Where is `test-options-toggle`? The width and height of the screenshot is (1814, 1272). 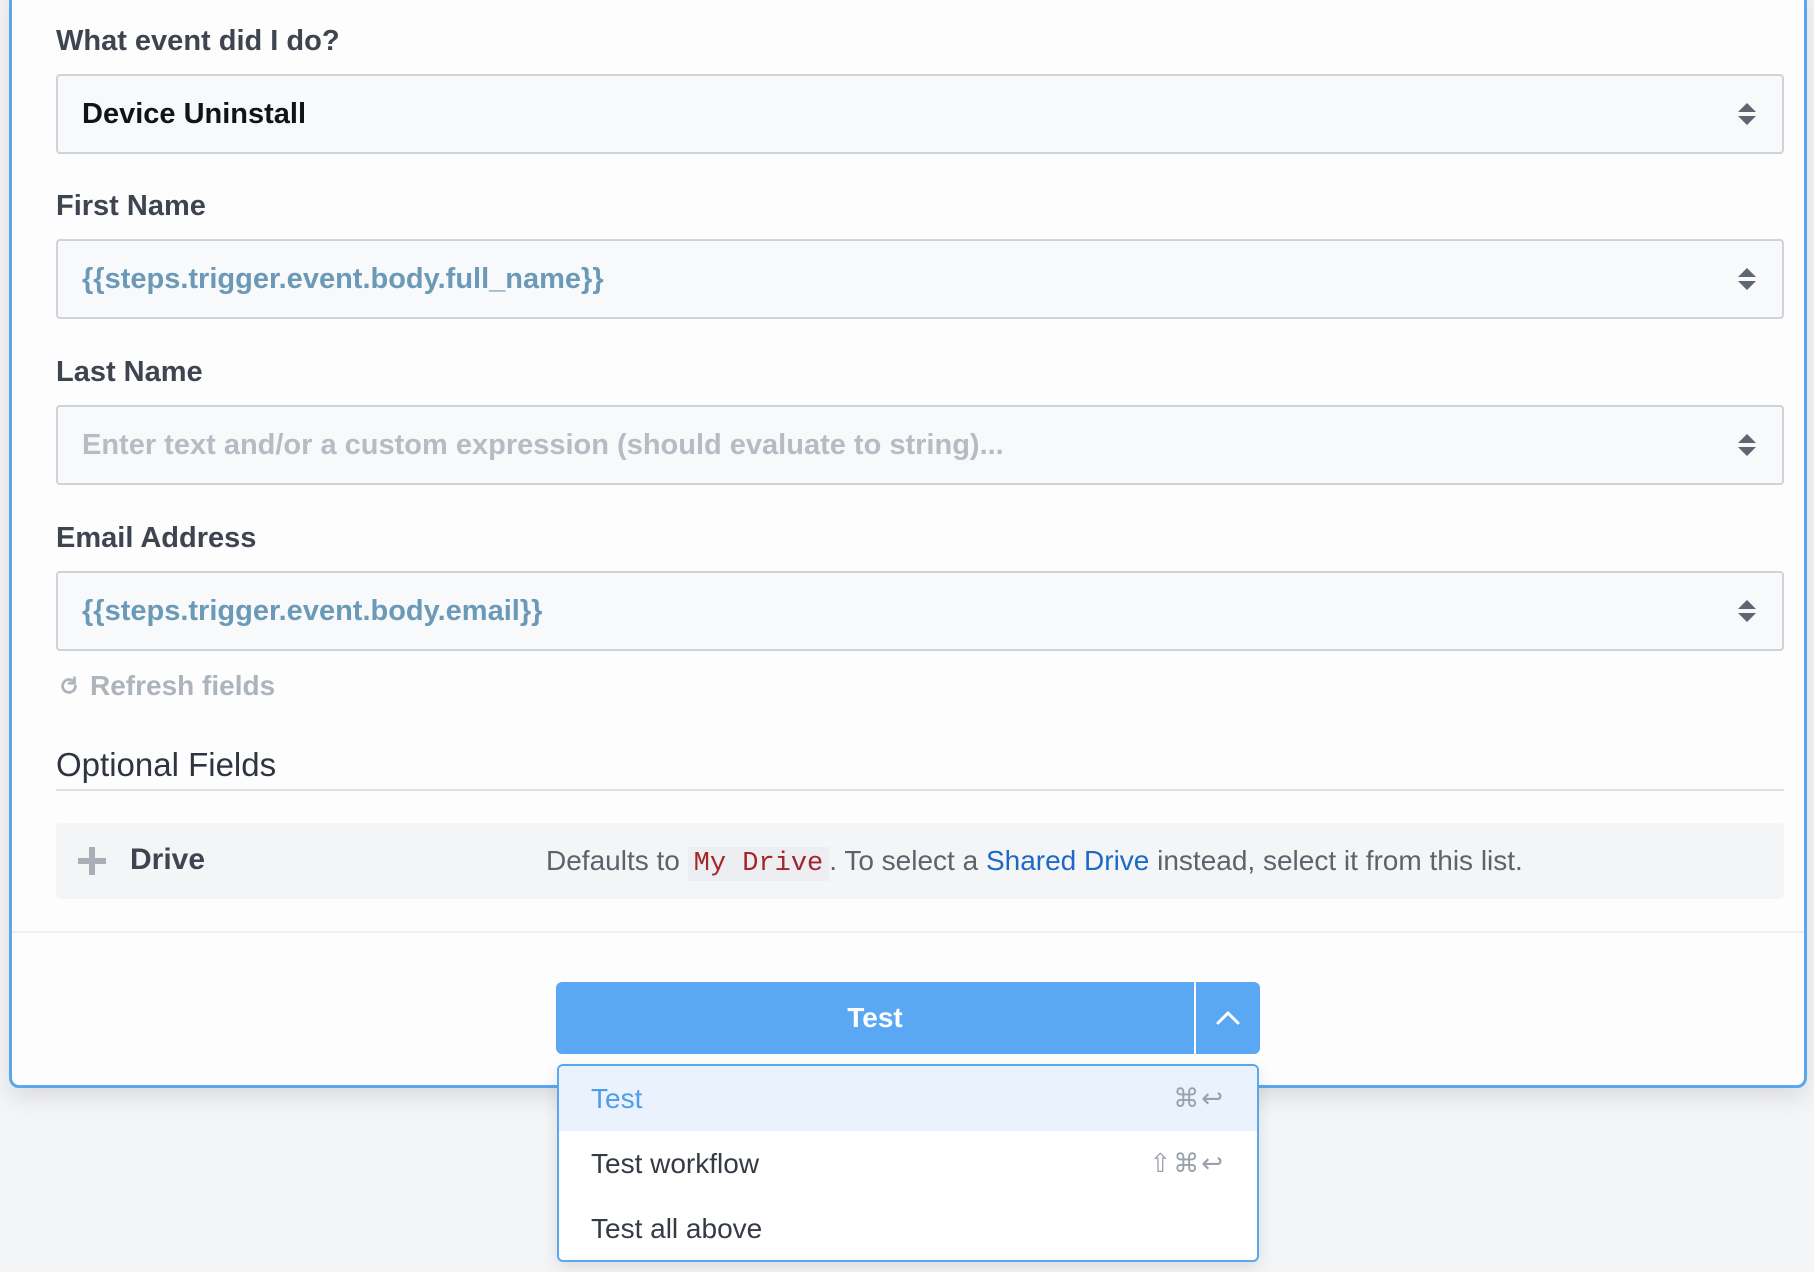
test-options-toggle is located at coordinates (1228, 1018).